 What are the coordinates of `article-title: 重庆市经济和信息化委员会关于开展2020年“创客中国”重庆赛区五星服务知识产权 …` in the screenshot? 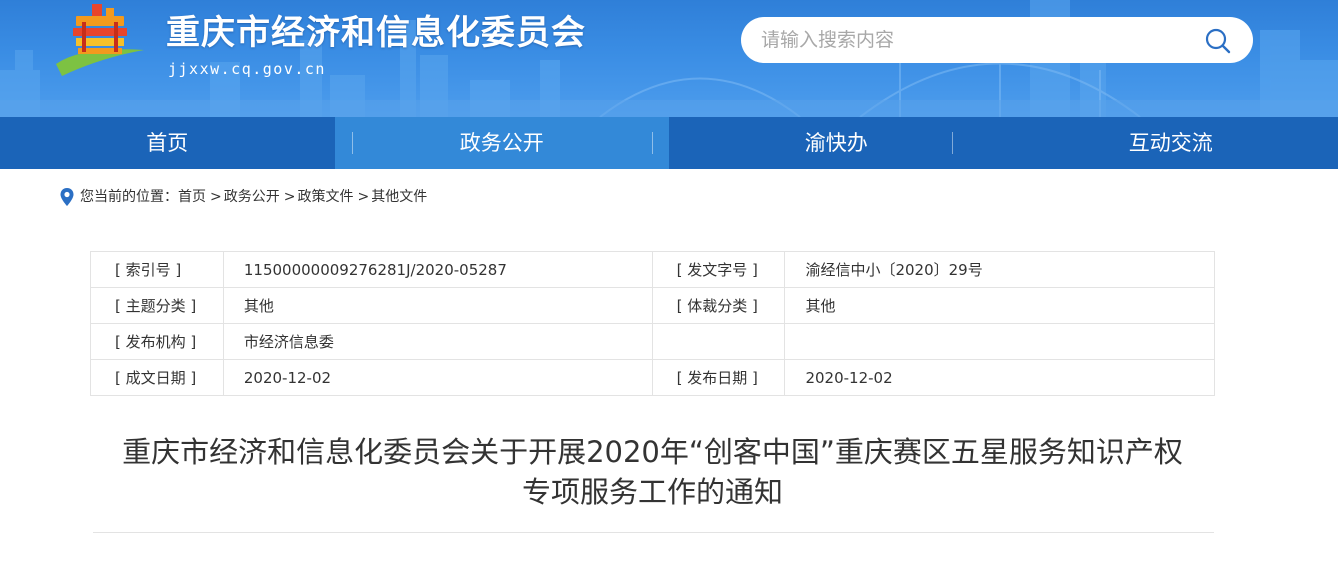 It's located at (652, 472).